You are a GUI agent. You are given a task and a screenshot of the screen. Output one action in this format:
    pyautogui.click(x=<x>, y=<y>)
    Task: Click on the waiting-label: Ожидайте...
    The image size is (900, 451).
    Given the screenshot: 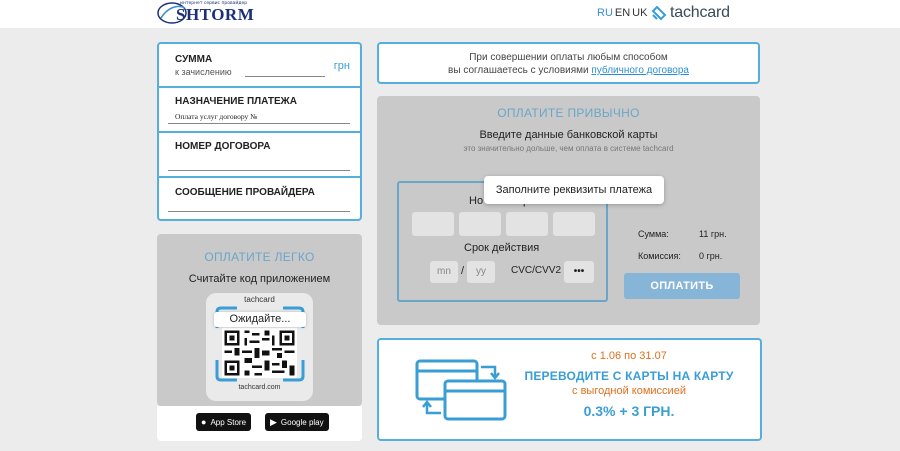 What is the action you would take?
    pyautogui.click(x=260, y=319)
    